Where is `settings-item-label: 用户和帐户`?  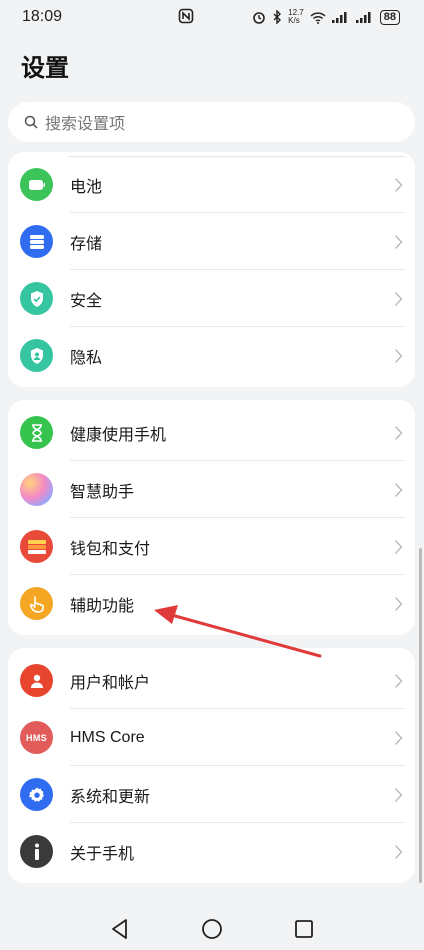 settings-item-label: 用户和帐户 is located at coordinates (110, 683).